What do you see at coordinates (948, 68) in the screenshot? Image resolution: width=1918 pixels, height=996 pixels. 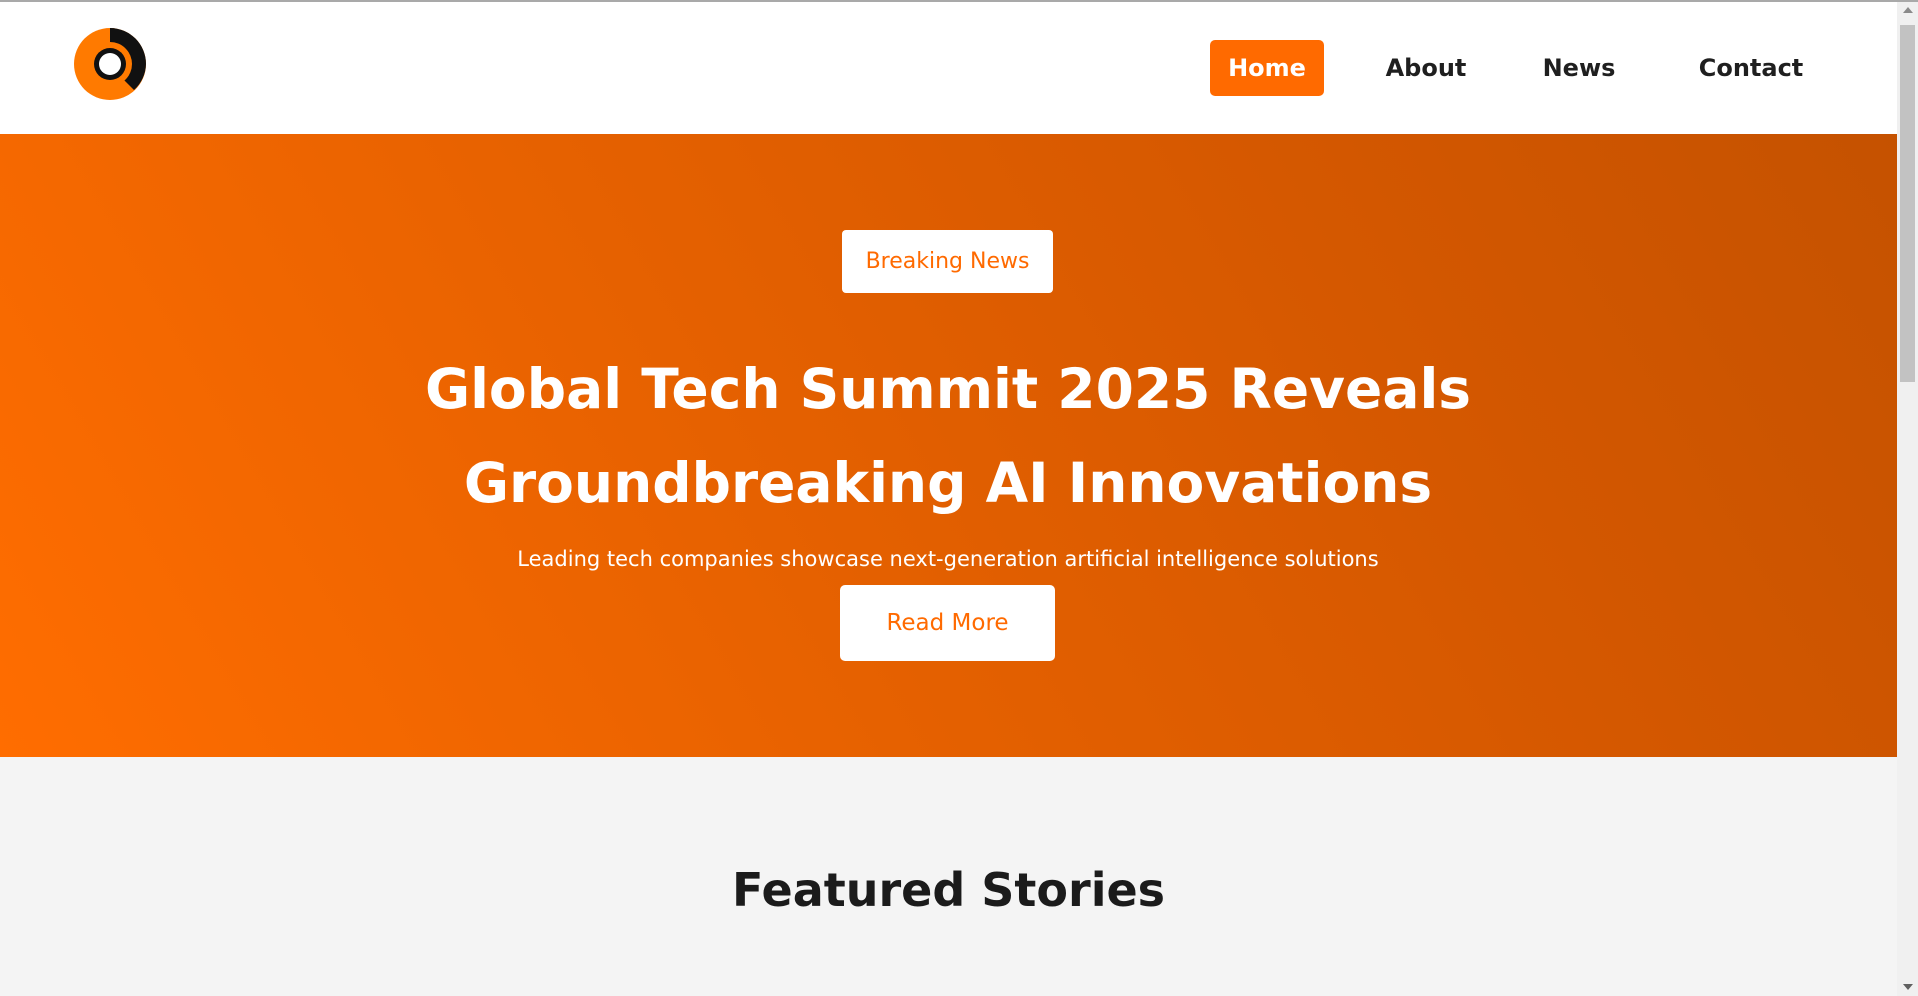 I see `site-header: Home About News Contact` at bounding box center [948, 68].